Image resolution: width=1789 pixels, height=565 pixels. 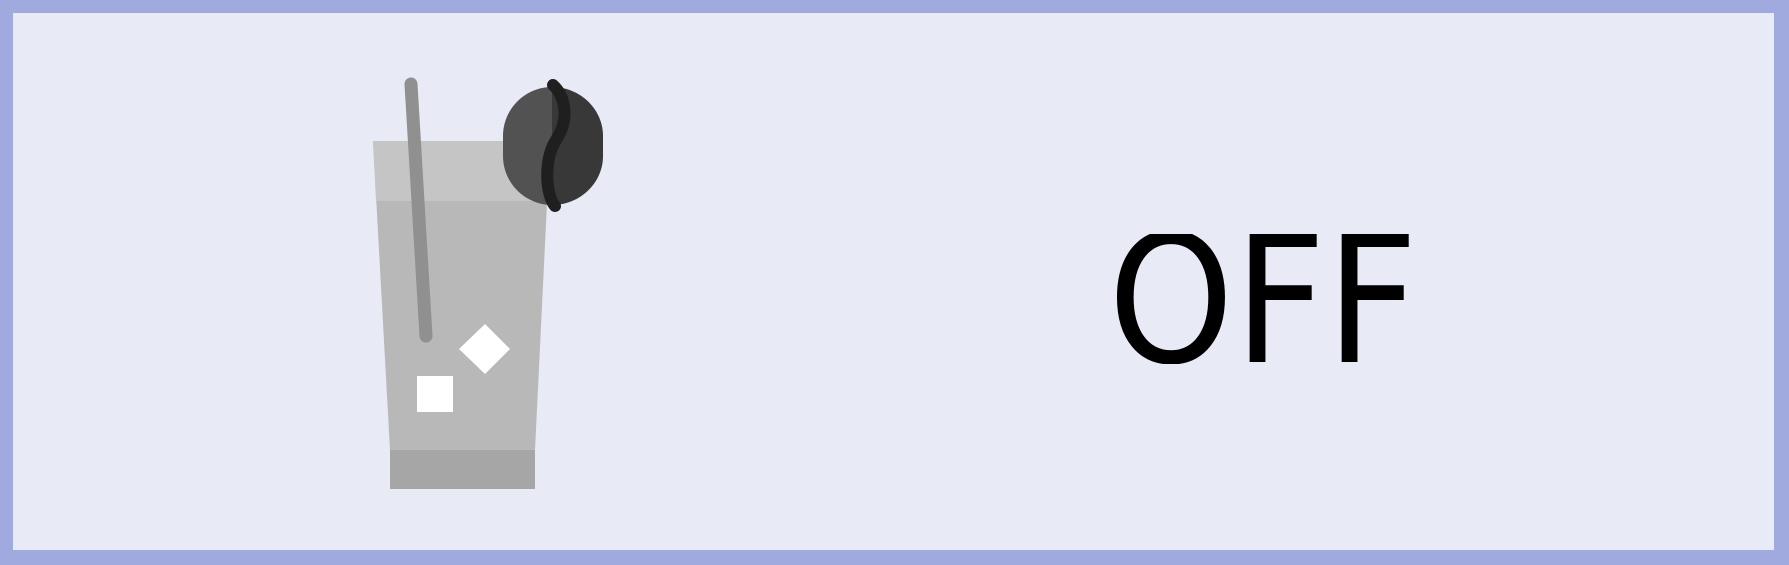 I want to click on glass-base, so click(x=462, y=469).